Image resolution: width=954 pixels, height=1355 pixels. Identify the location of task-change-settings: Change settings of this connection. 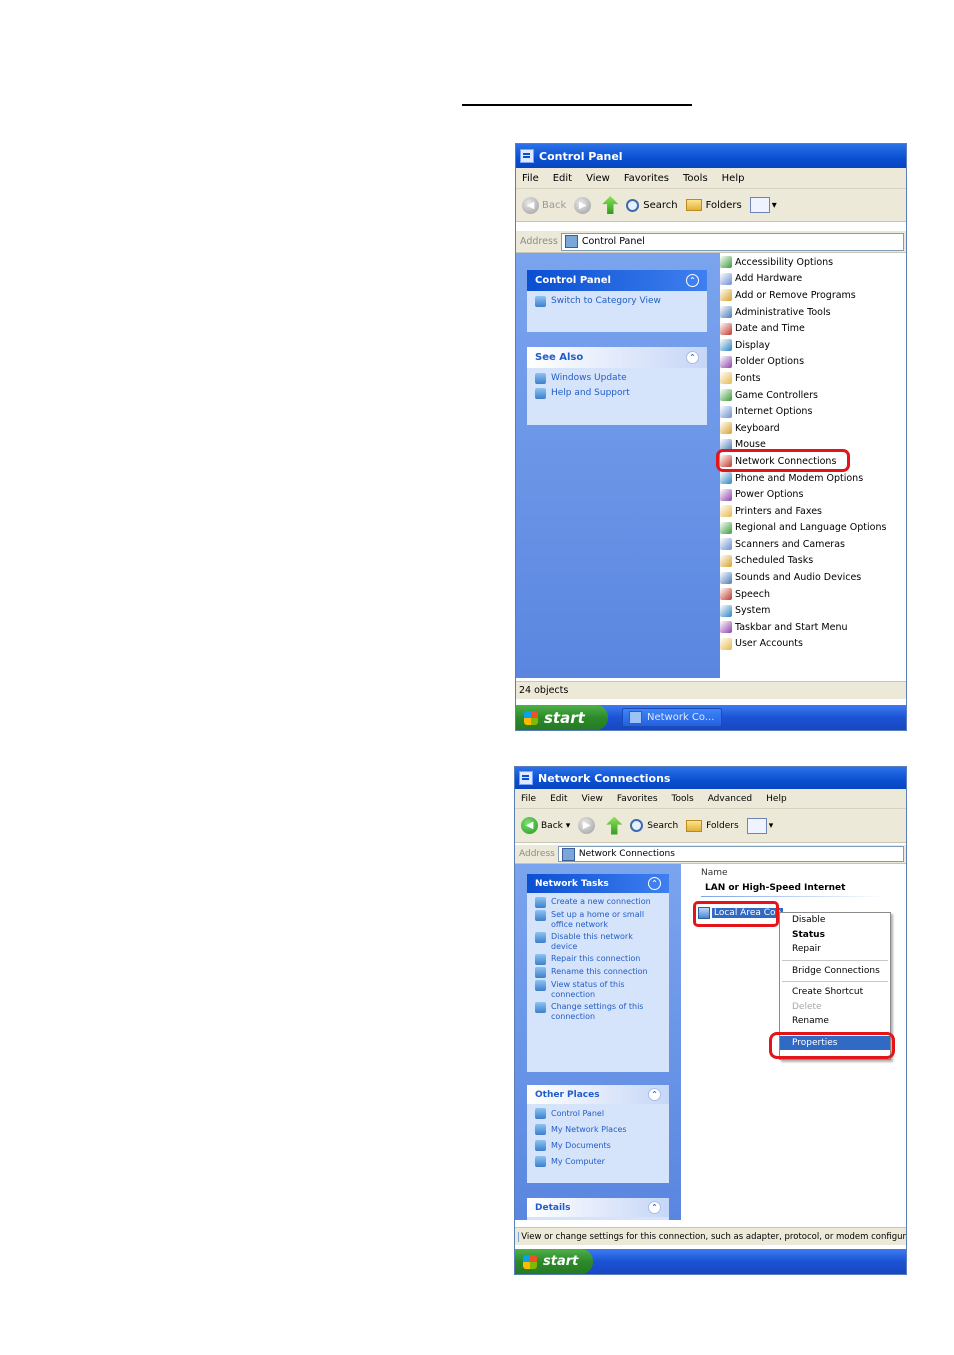
(598, 1012).